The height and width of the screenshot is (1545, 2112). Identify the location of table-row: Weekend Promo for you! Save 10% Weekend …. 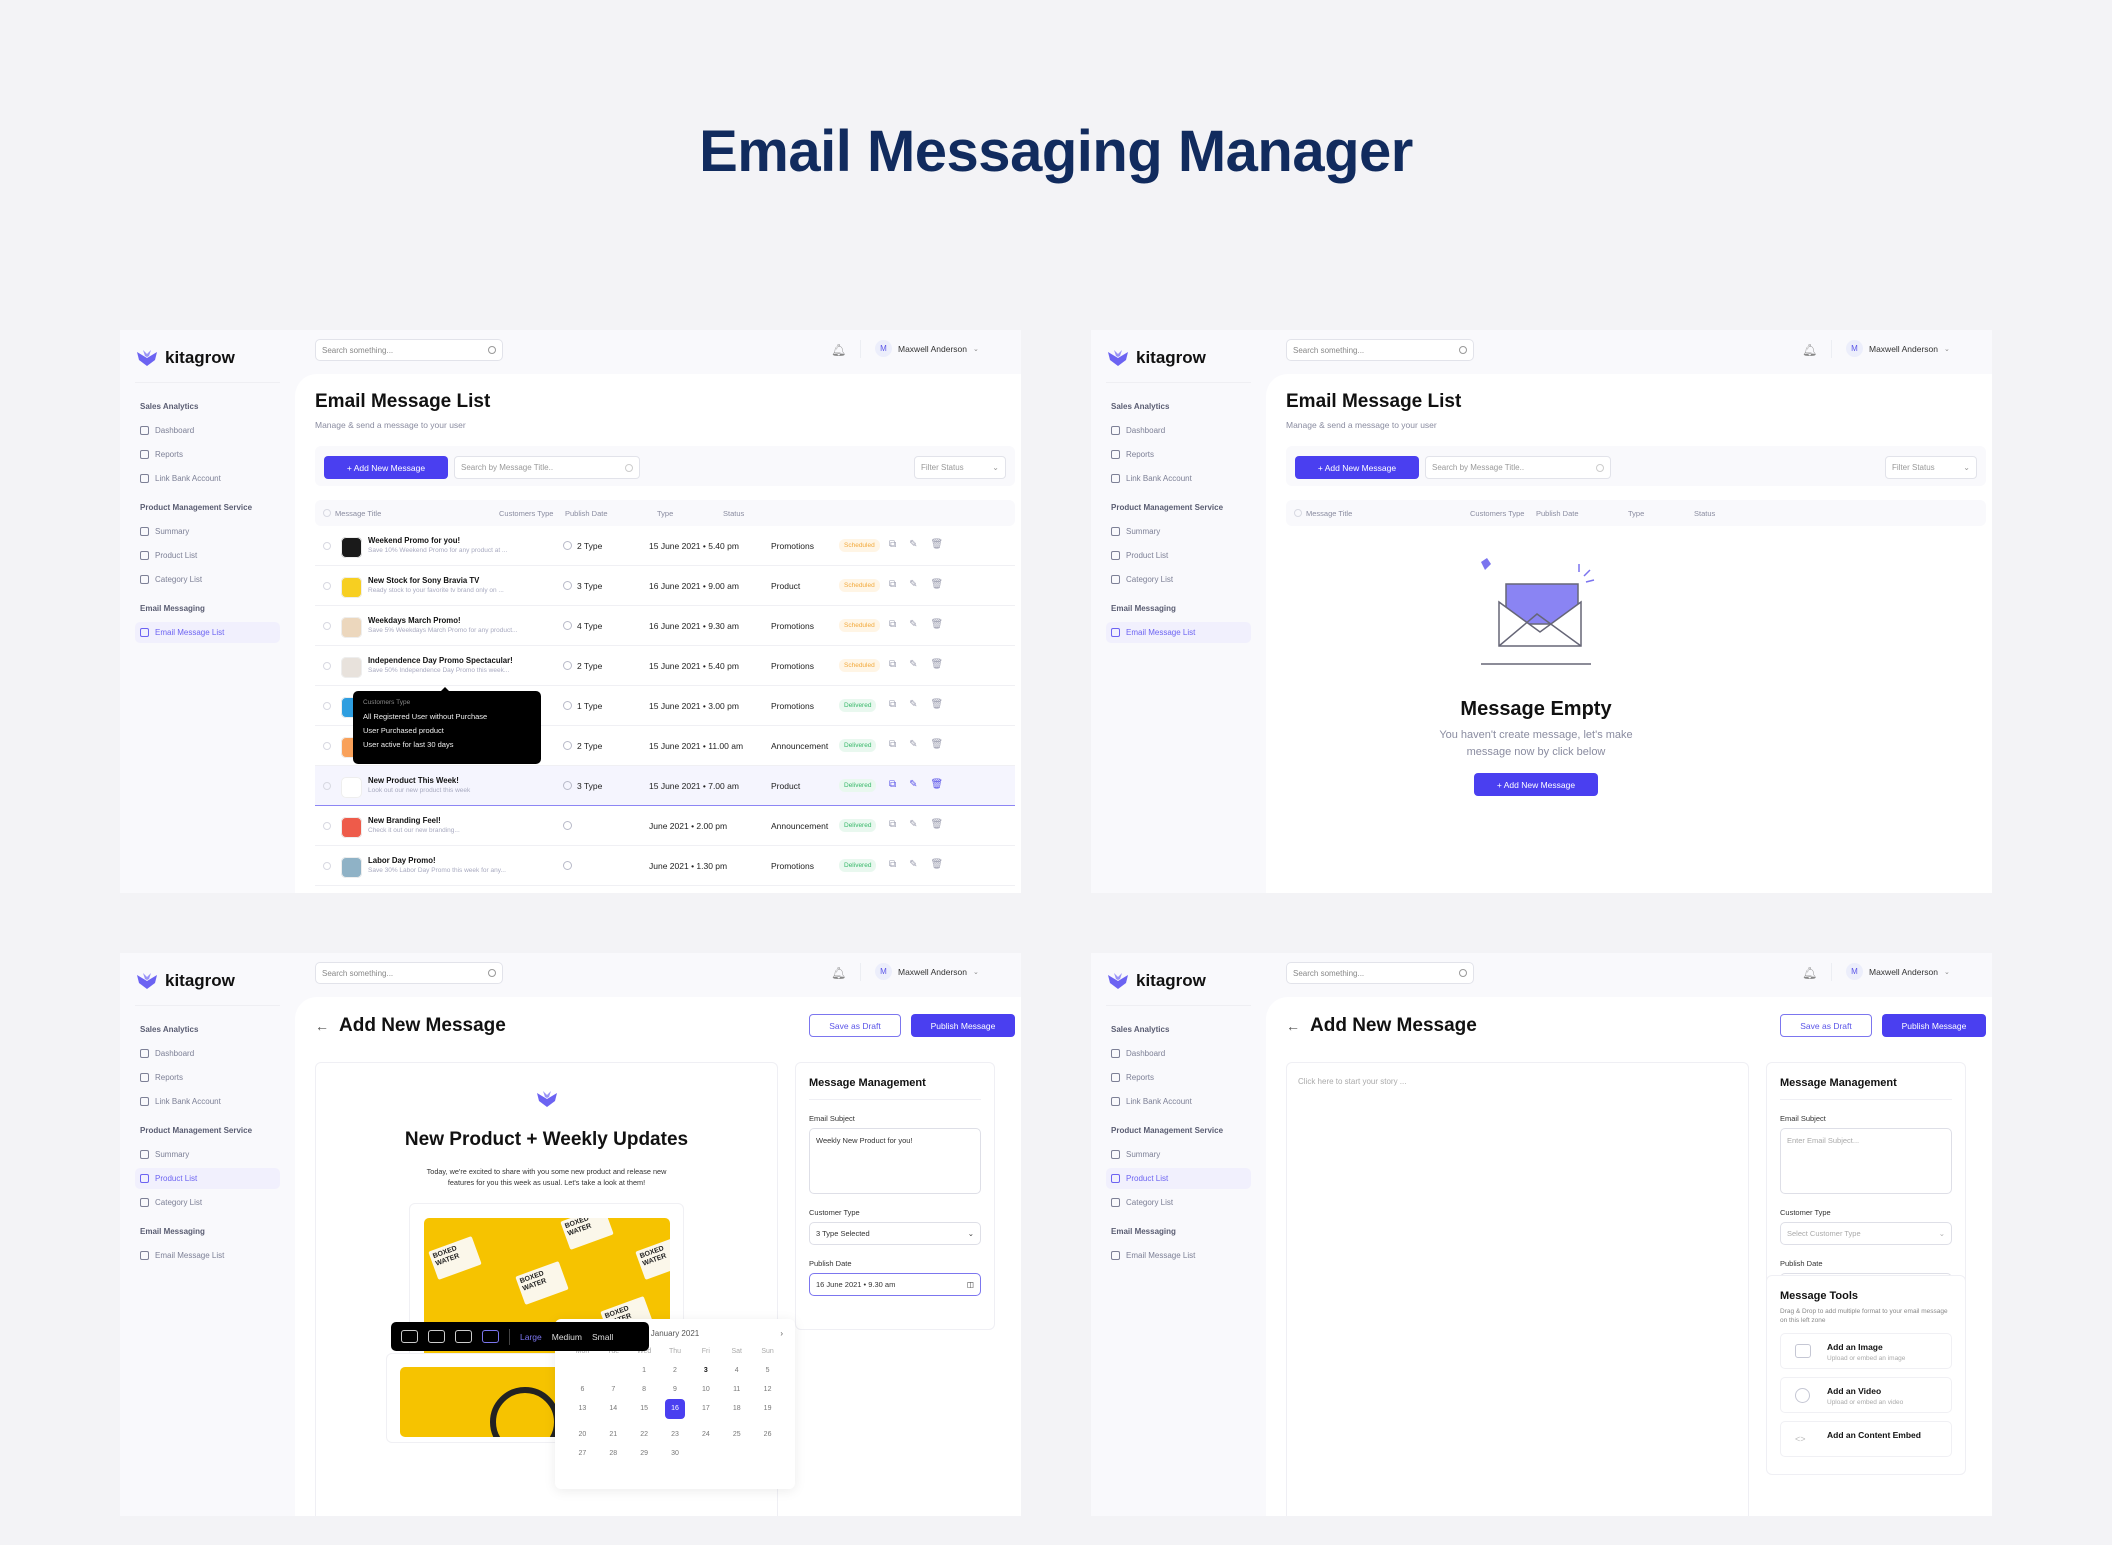
(665, 546).